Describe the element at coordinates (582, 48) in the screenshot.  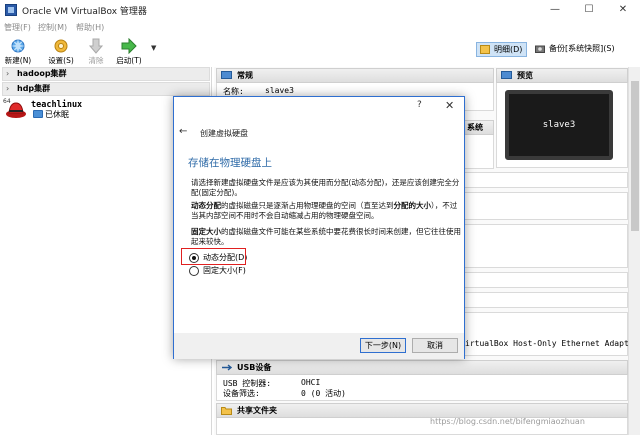
I see `snapshots-view-label: 备份[系统快照](S)` at that location.